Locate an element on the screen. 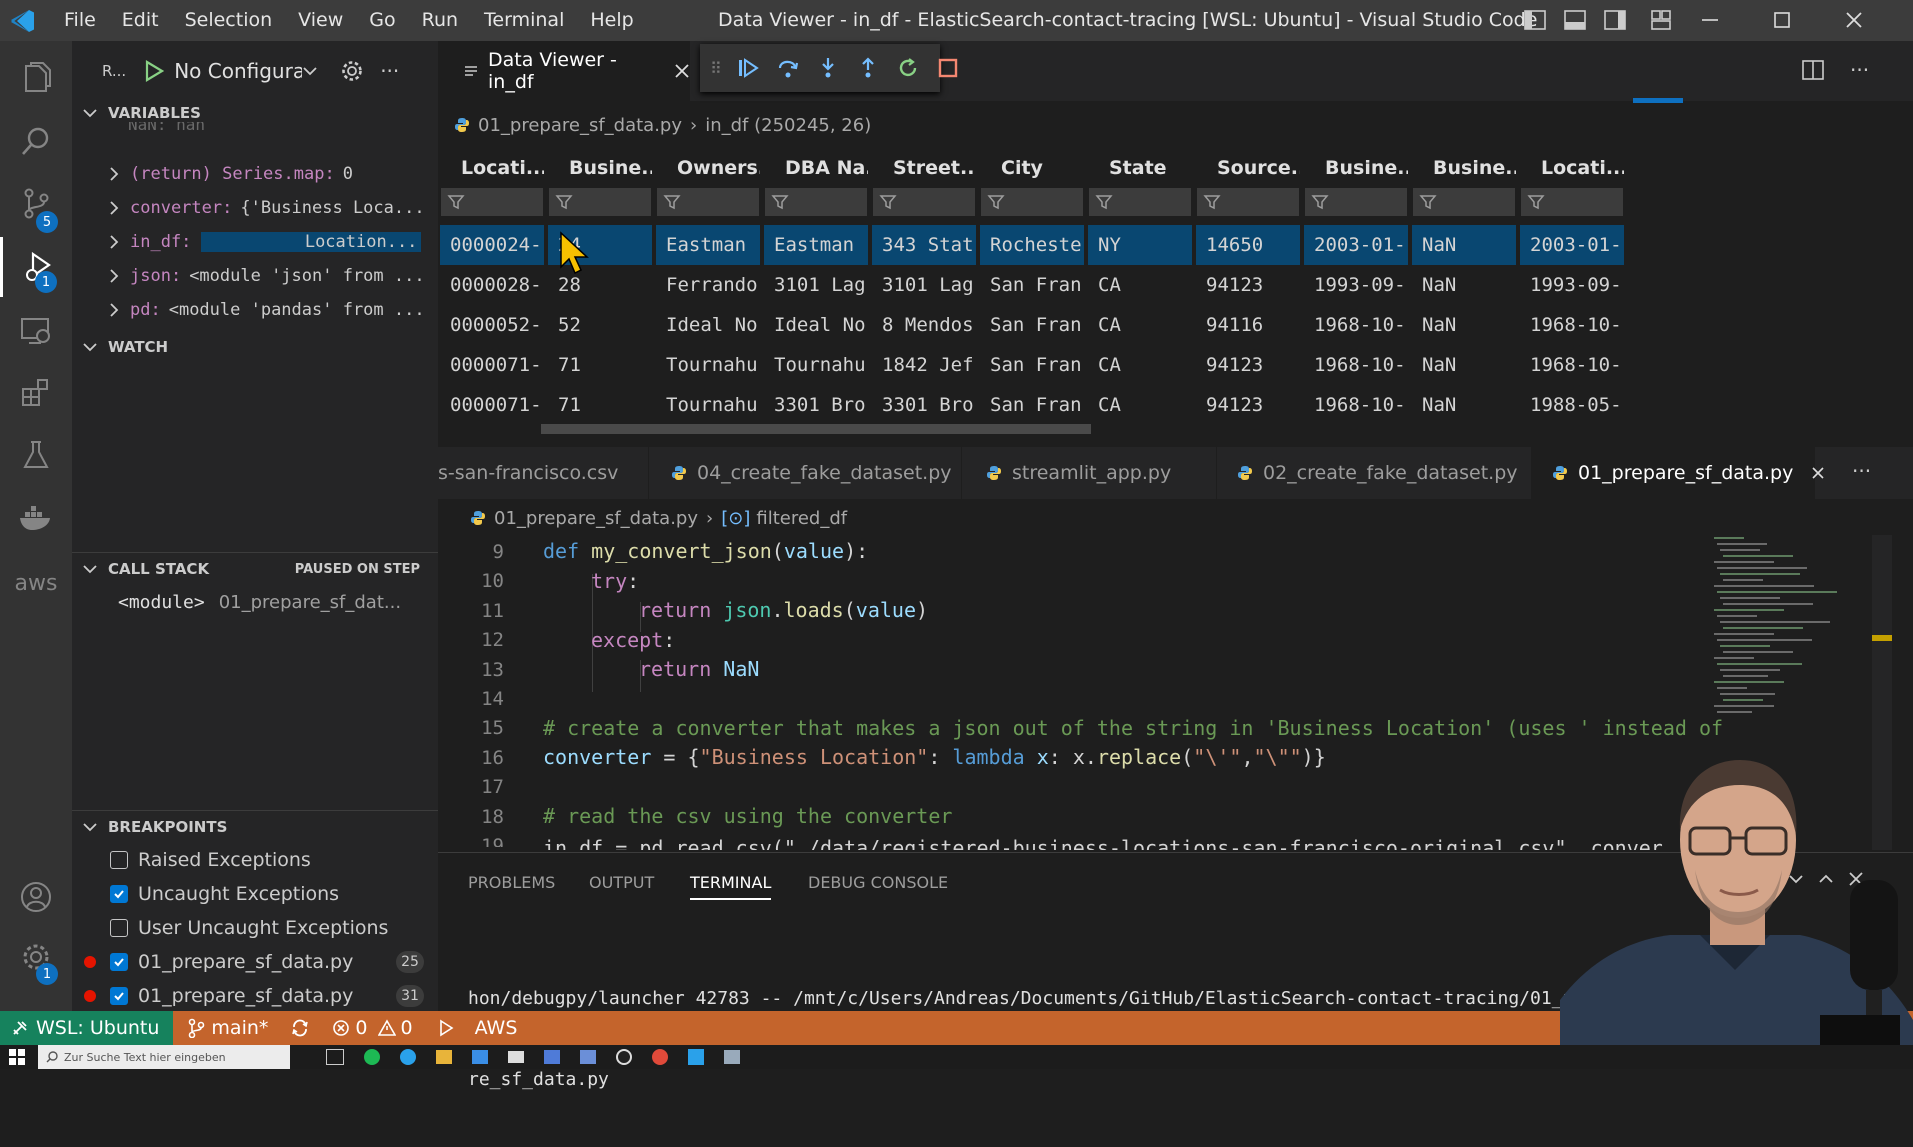 This screenshot has height=1147, width=1913. breakpoints-section-header: BREAKPOINTS is located at coordinates (255, 826).